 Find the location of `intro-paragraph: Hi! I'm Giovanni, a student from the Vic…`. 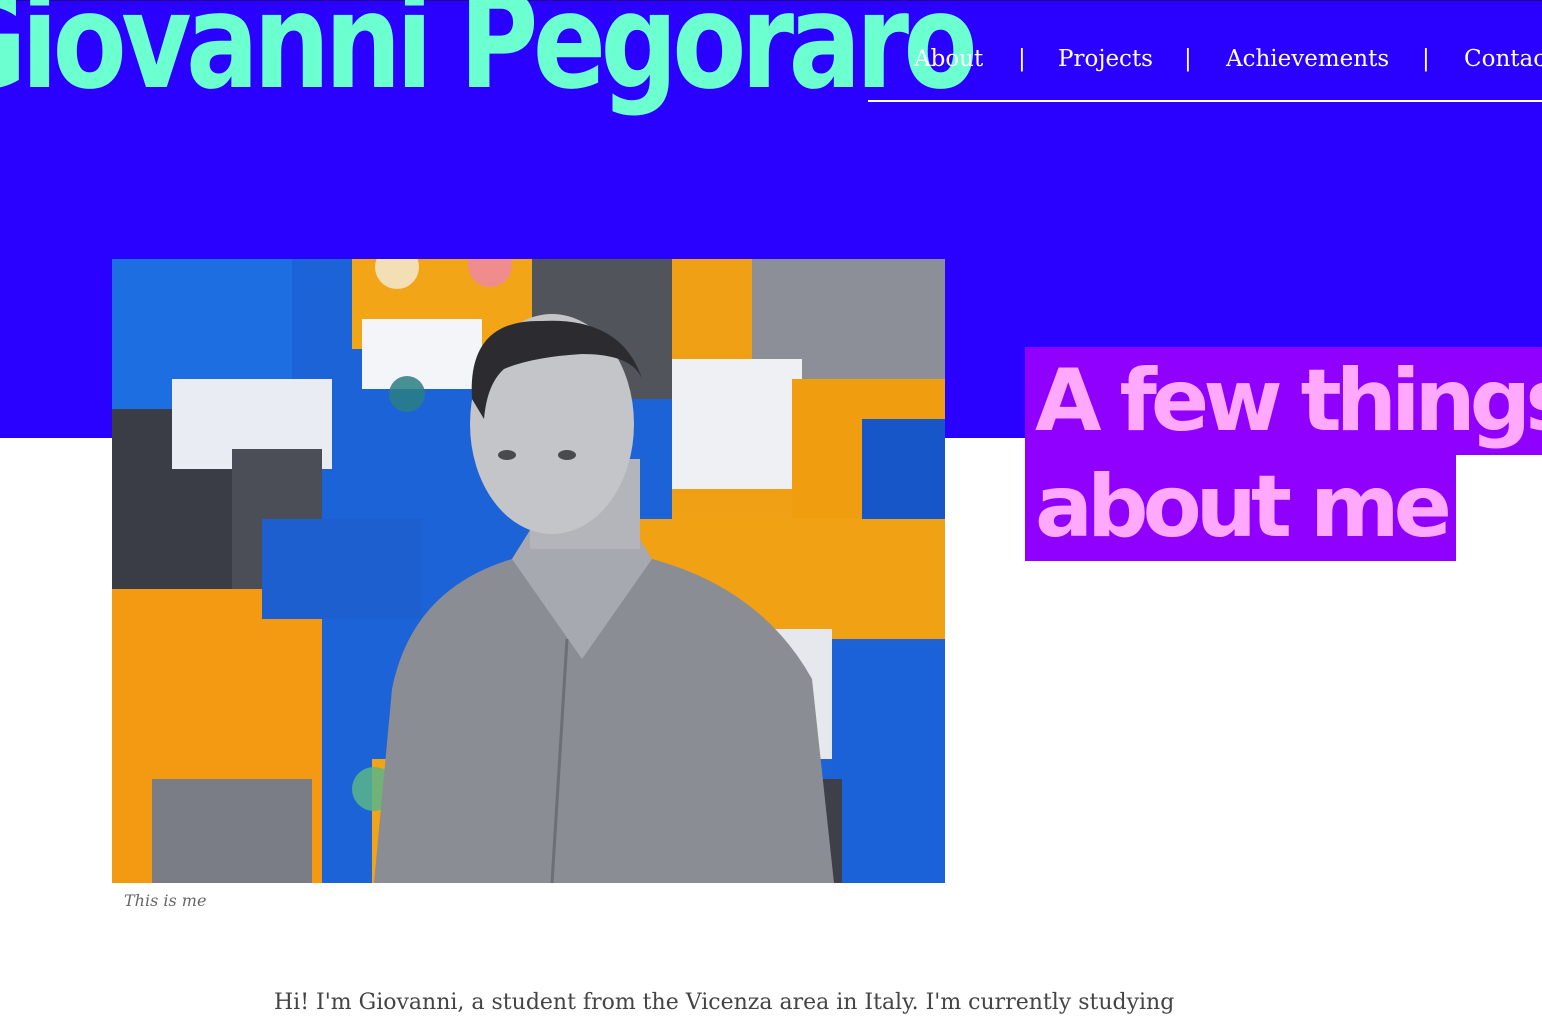

intro-paragraph: Hi! I'm Giovanni, a student from the Vic… is located at coordinates (724, 1002).